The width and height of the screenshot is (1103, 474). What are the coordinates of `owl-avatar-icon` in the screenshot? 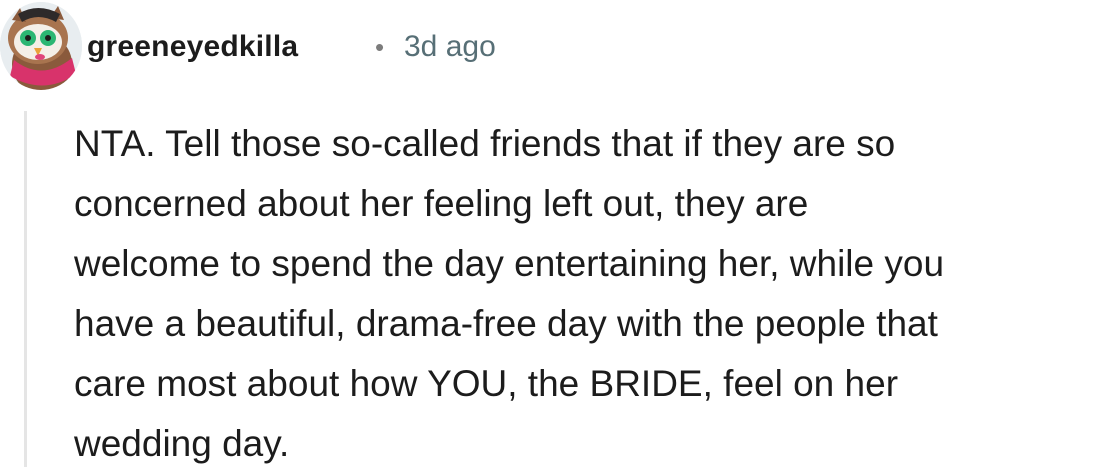 It's located at (41, 46).